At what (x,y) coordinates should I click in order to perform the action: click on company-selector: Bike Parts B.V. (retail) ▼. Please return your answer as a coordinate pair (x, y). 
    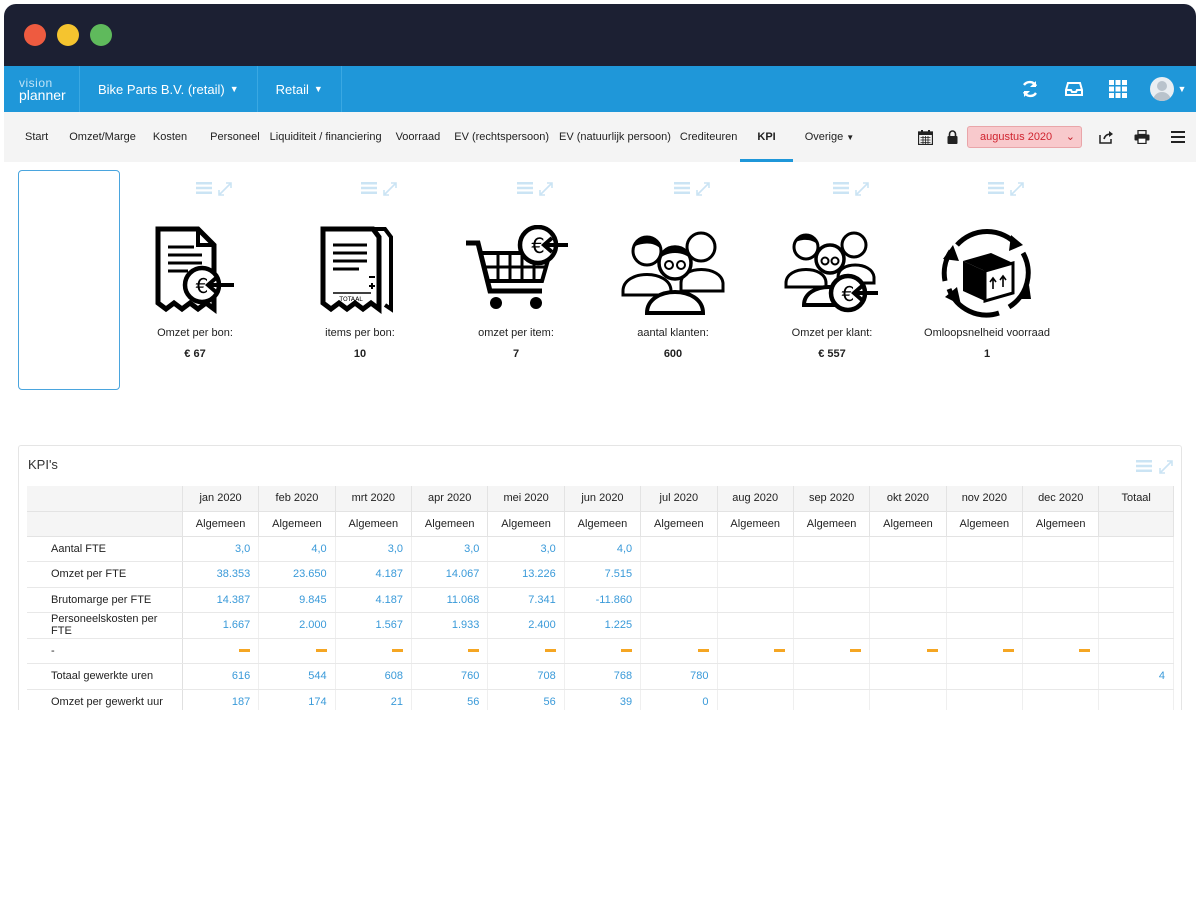
    Looking at the image, I should click on (169, 89).